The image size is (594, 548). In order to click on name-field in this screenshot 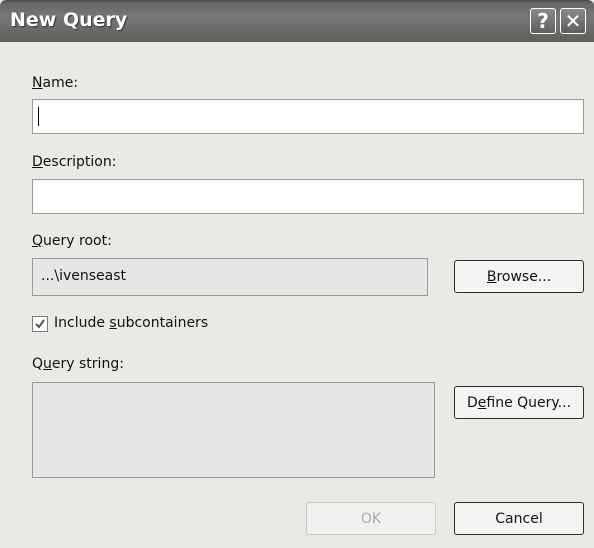, I will do `click(308, 116)`.